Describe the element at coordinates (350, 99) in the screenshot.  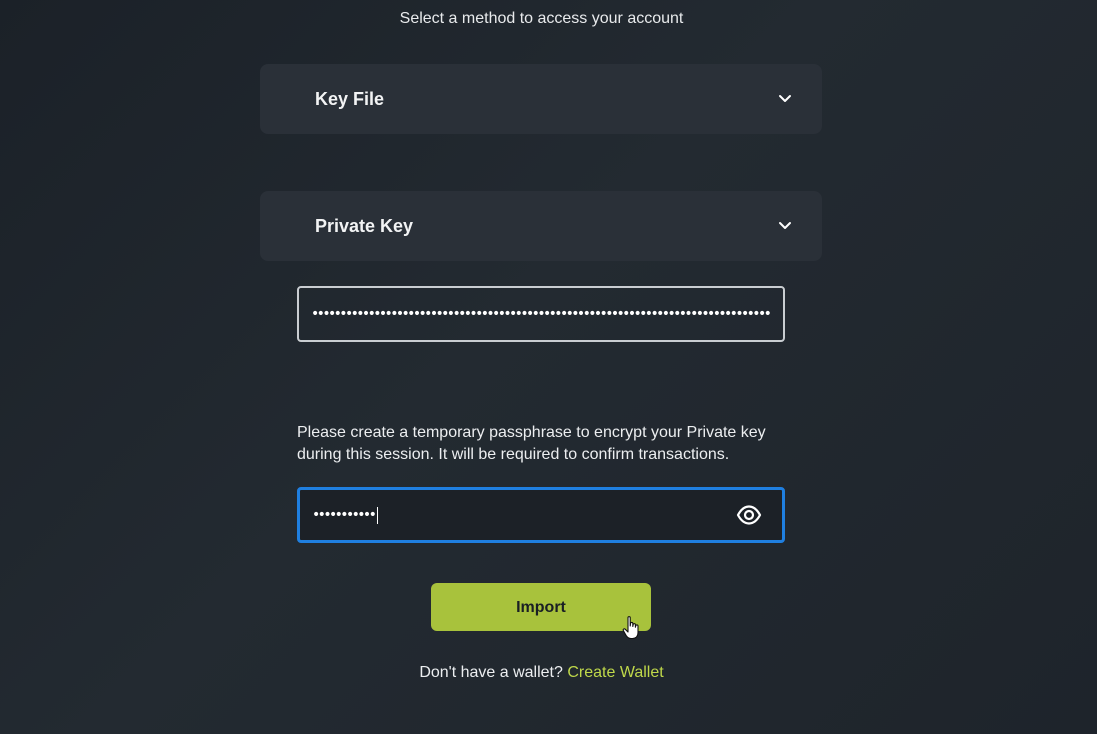
I see `accordion-label-key-file: Key File` at that location.